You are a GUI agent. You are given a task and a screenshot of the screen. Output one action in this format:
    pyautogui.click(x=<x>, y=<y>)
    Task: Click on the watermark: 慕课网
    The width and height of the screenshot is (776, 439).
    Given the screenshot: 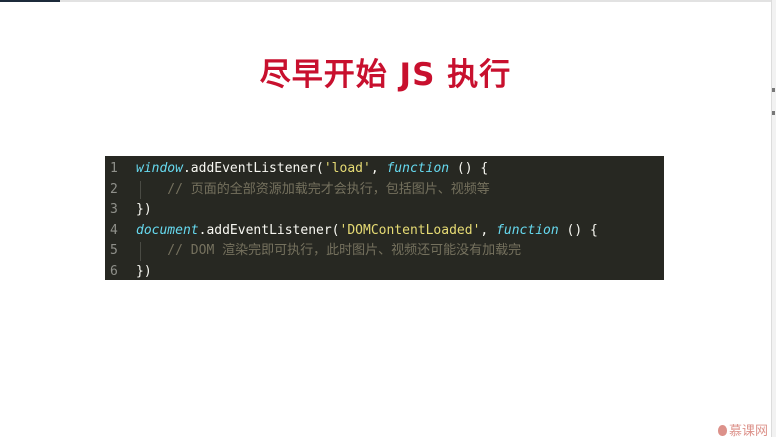 What is the action you would take?
    pyautogui.click(x=743, y=429)
    